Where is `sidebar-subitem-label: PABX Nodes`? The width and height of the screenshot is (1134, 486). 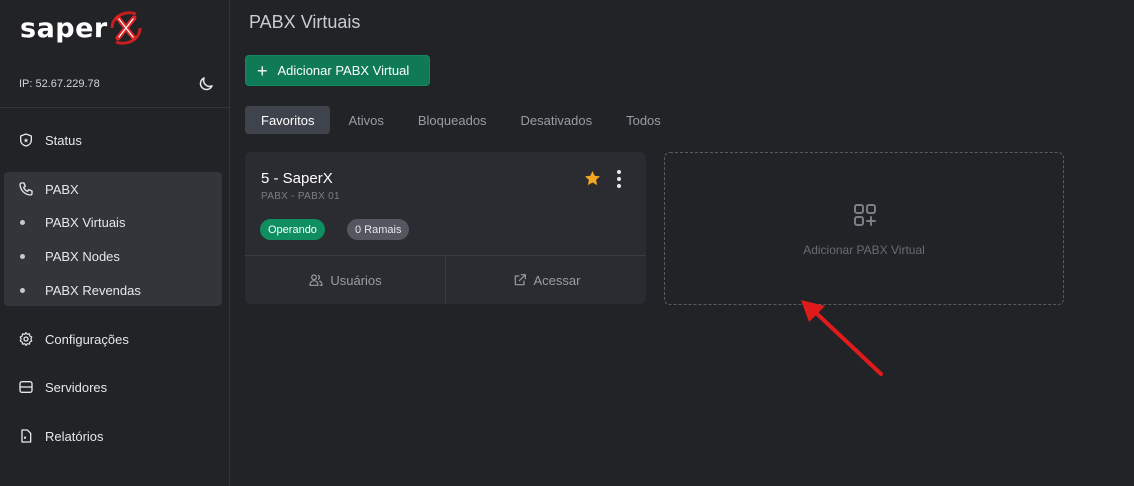
sidebar-subitem-label: PABX Nodes is located at coordinates (82, 256).